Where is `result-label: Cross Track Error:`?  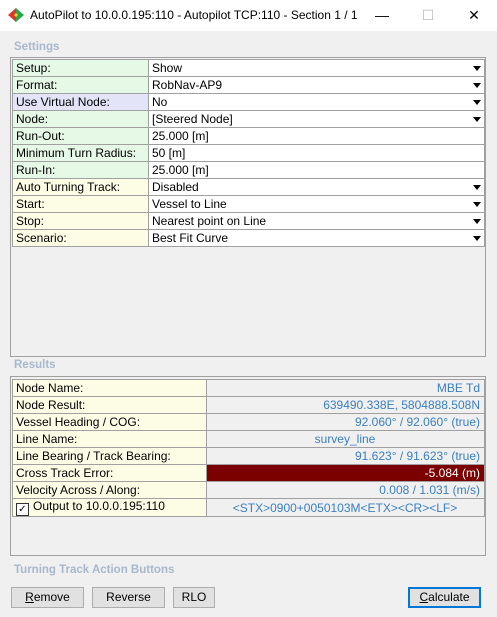 result-label: Cross Track Error: is located at coordinates (109, 473).